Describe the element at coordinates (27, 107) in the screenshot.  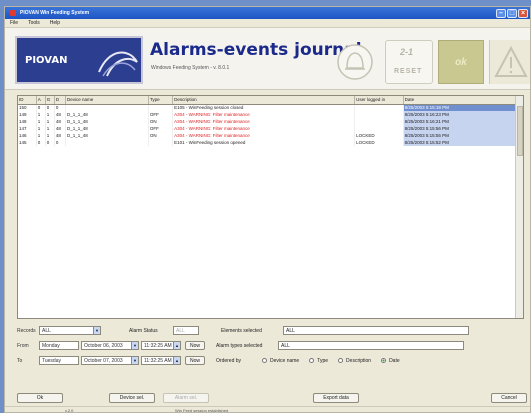
I see `cell-id: 150` at that location.